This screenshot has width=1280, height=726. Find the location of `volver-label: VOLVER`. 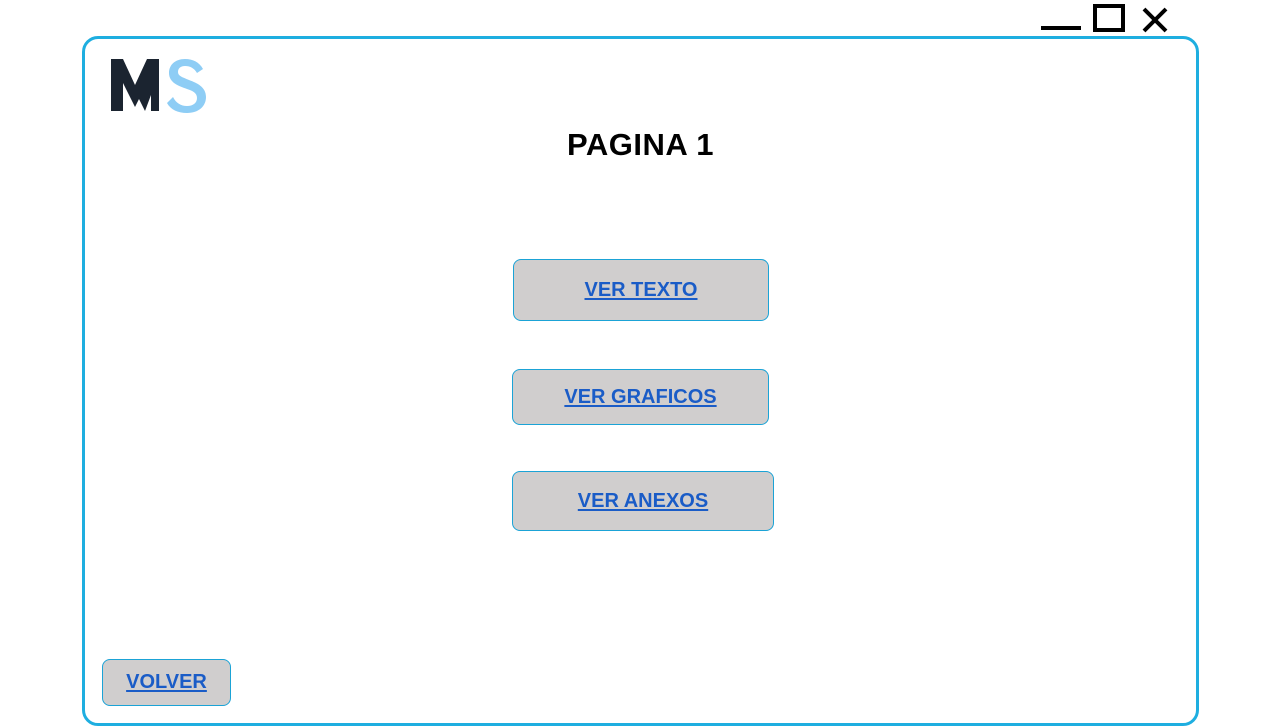

volver-label: VOLVER is located at coordinates (166, 682).